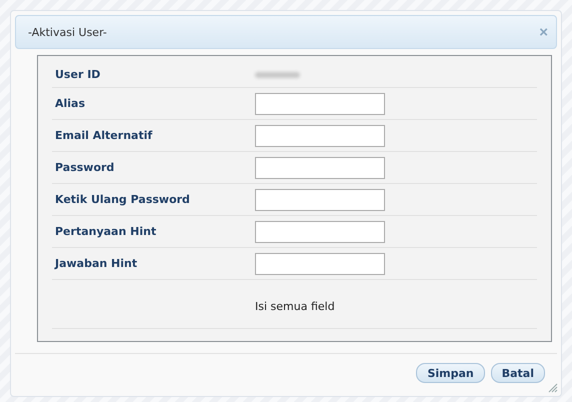 Image resolution: width=572 pixels, height=402 pixels. I want to click on field-label: Jawaban Hint, so click(95, 263).